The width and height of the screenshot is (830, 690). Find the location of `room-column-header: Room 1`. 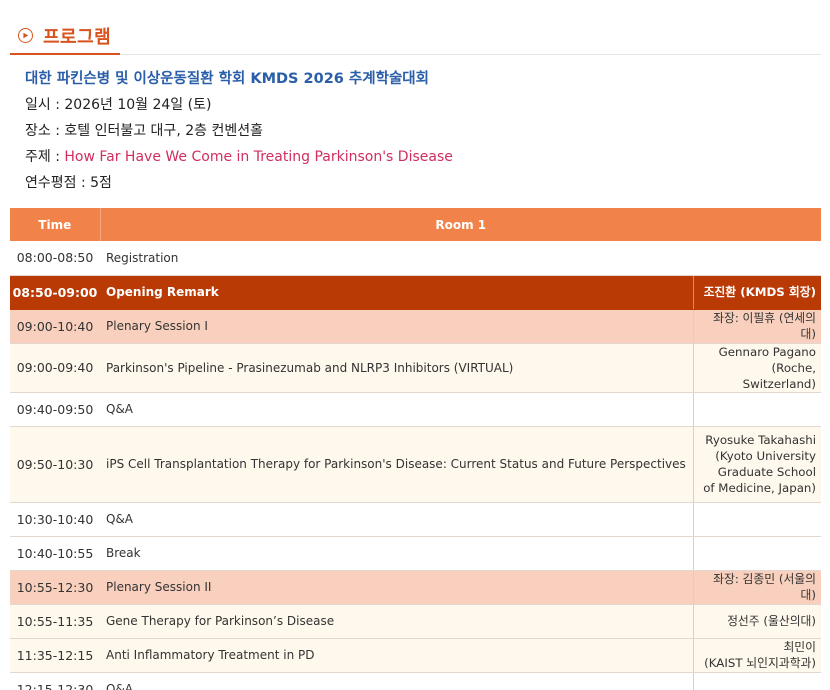

room-column-header: Room 1 is located at coordinates (461, 224).